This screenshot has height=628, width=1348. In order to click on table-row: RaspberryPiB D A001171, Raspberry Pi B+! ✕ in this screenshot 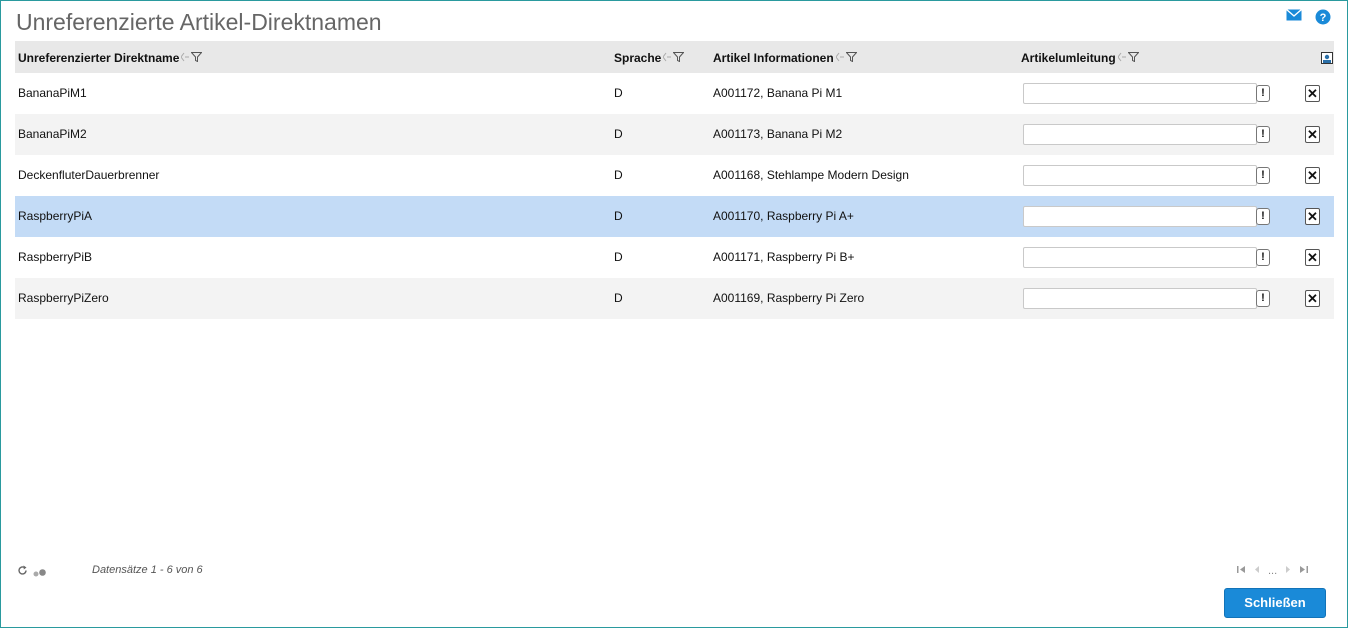, I will do `click(674, 257)`.